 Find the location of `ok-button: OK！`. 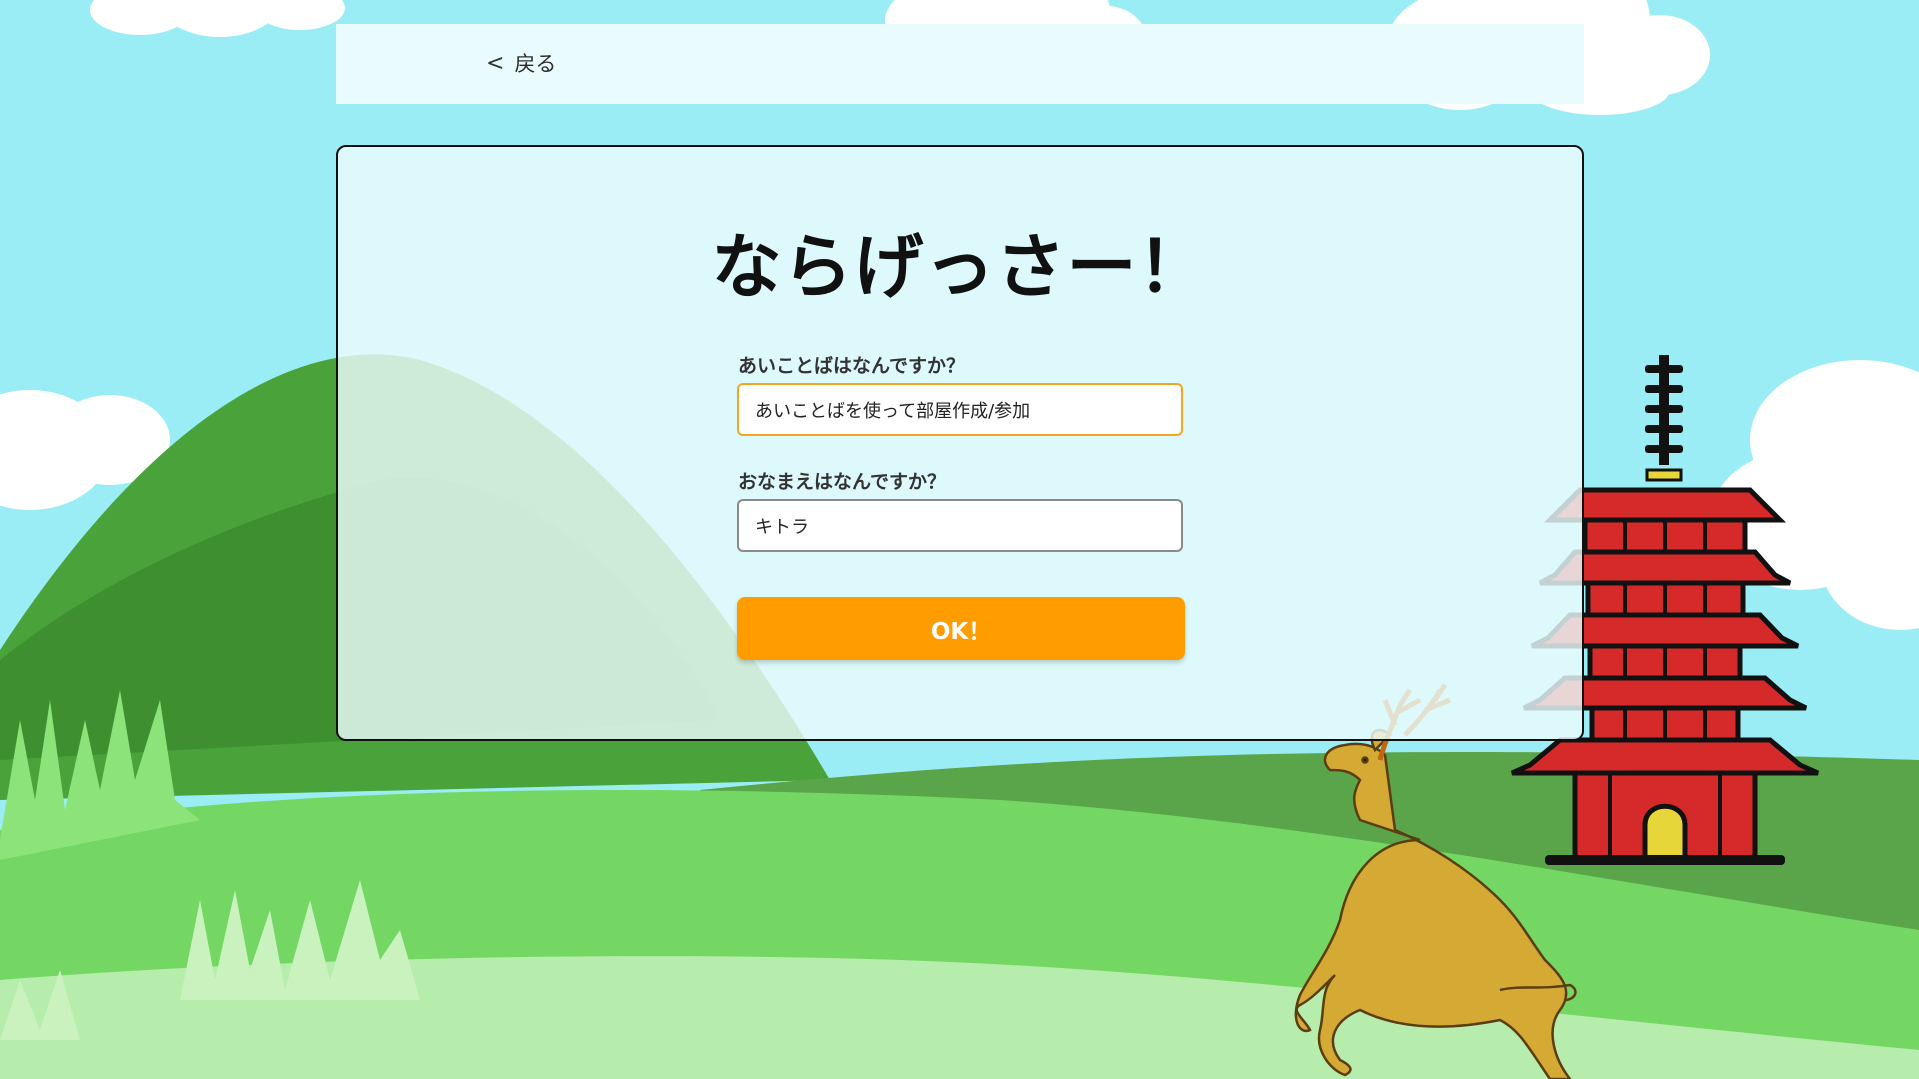

ok-button: OK！ is located at coordinates (961, 628).